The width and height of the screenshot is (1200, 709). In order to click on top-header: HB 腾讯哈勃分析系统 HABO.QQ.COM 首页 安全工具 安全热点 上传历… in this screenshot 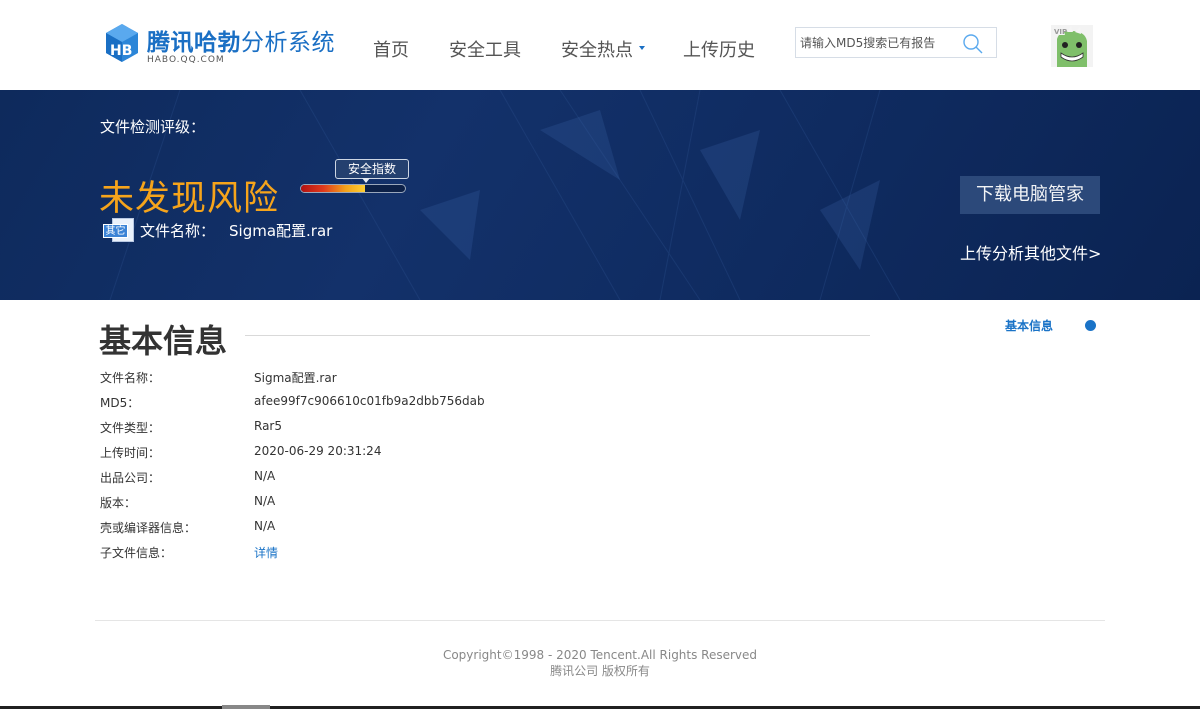, I will do `click(600, 45)`.